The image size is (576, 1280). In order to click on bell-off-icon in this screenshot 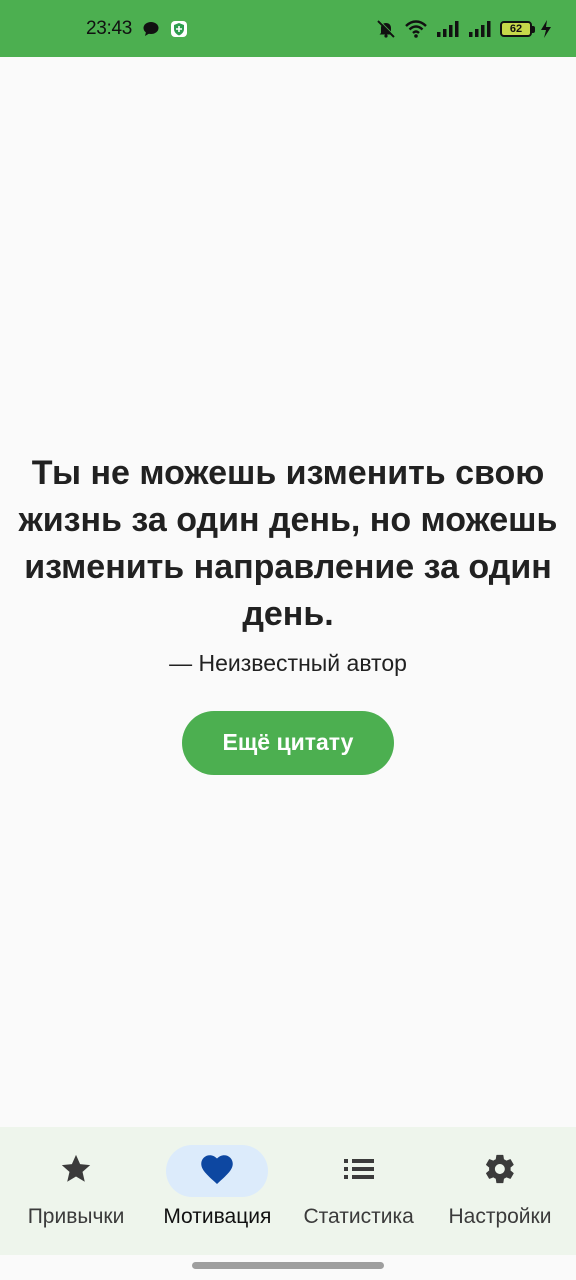, I will do `click(386, 29)`.